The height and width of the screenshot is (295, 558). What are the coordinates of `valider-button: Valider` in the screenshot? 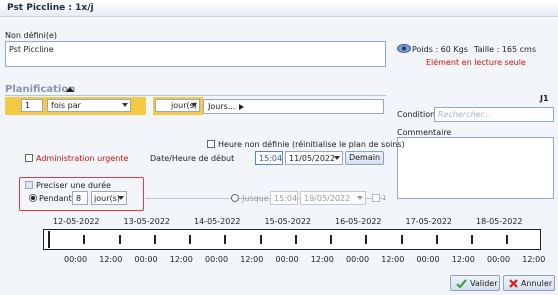 It's located at (475, 283).